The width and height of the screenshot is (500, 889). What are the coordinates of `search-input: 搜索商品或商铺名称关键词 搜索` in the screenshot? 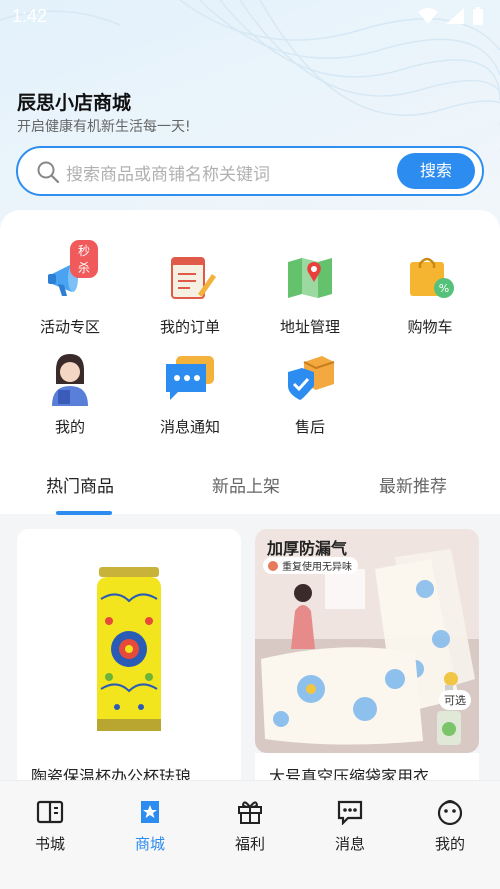 It's located at (250, 171).